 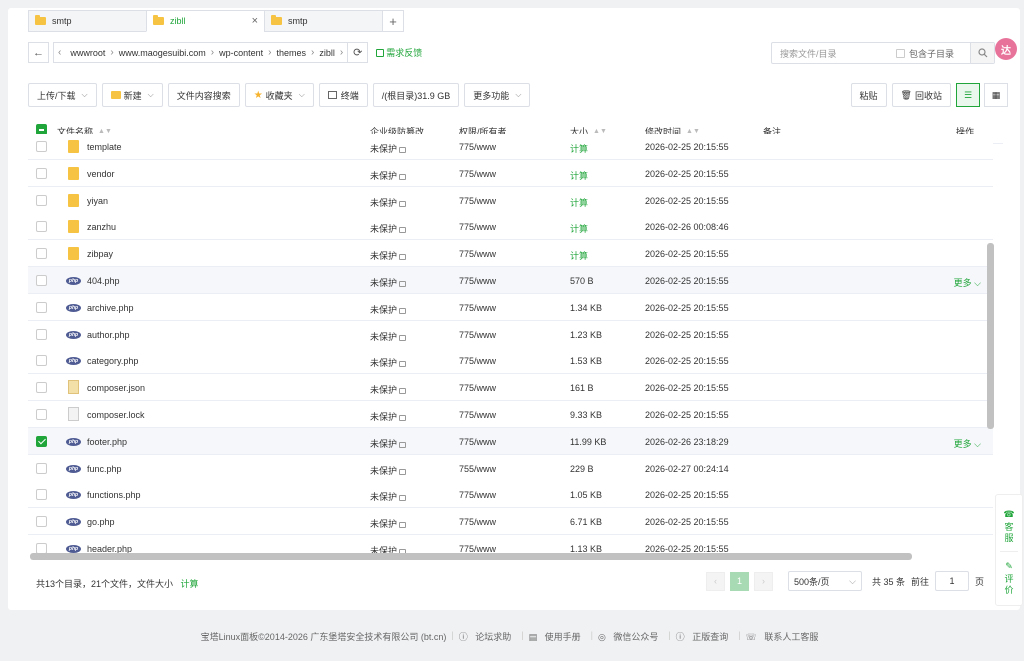 What do you see at coordinates (108, 335) in the screenshot?
I see `file-name: author.php` at bounding box center [108, 335].